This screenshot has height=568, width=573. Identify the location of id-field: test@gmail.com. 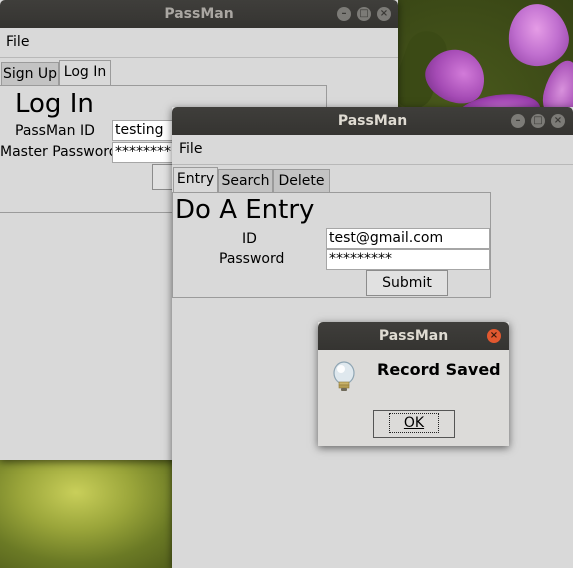
(408, 238).